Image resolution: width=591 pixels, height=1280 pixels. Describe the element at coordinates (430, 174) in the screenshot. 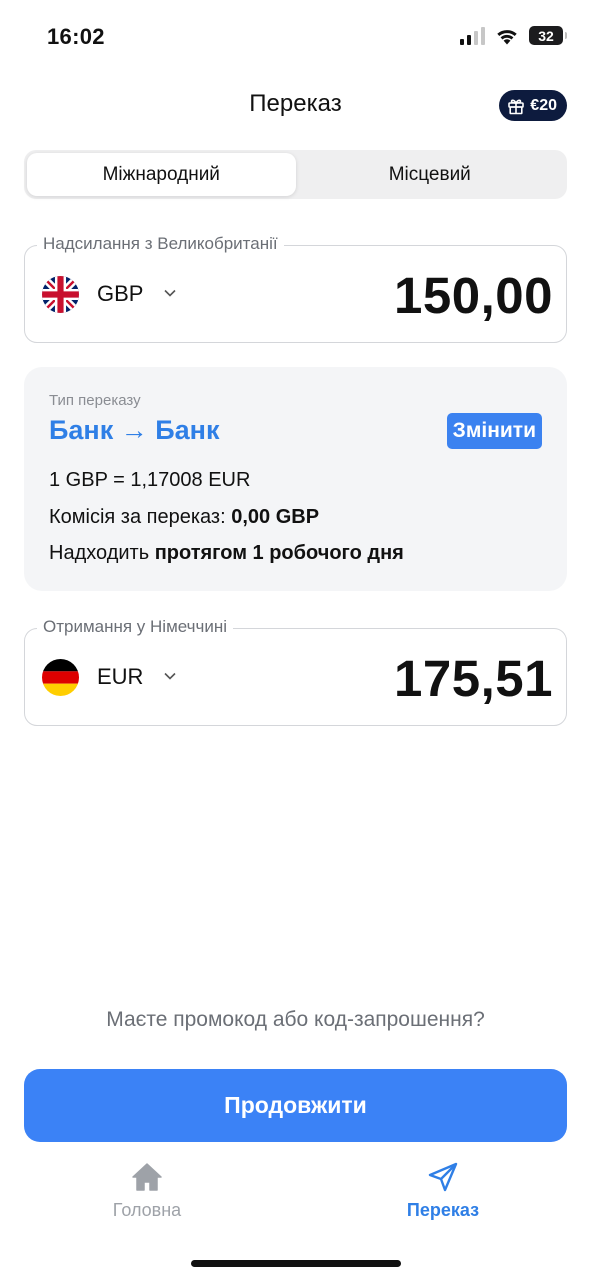

I see `tab-local: Місцевий` at that location.